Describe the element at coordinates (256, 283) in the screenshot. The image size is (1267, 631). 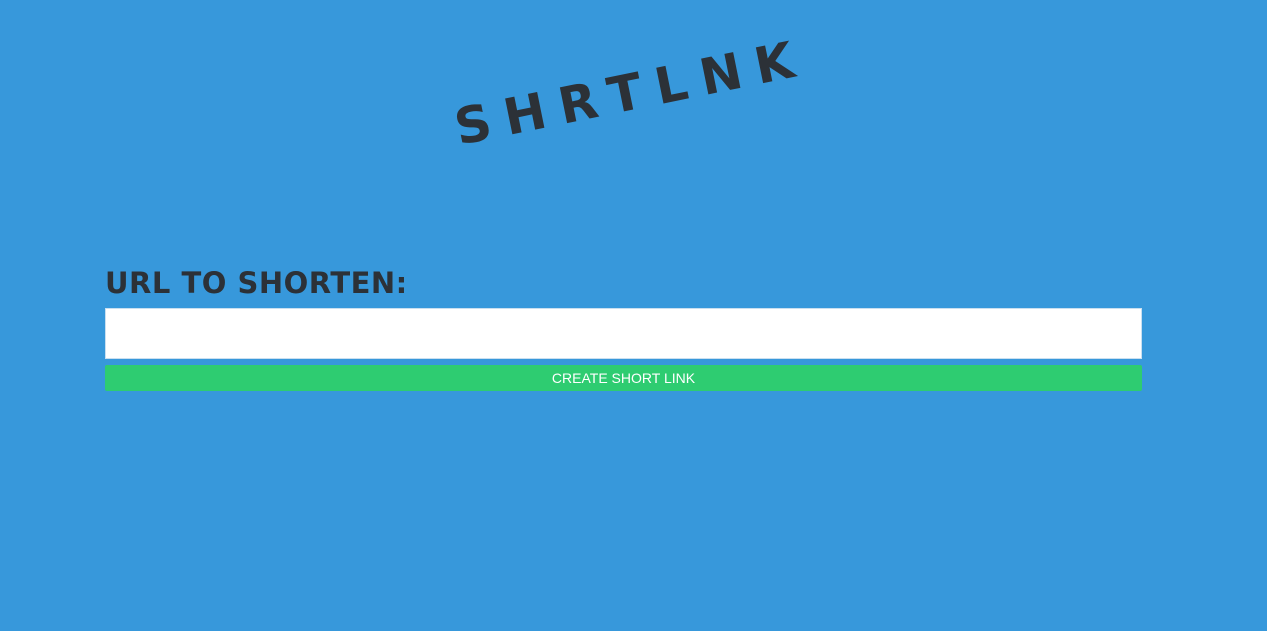
I see `url-field-label: URL TO SHORTEN:` at that location.